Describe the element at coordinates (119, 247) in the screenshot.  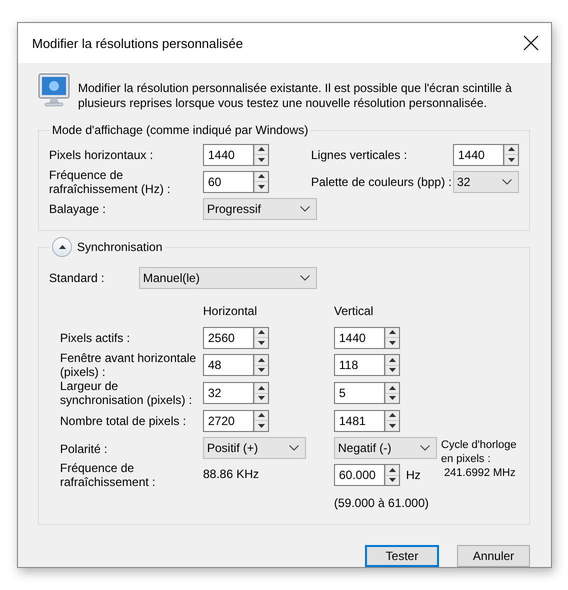
I see `group-title: Synchronisation` at that location.